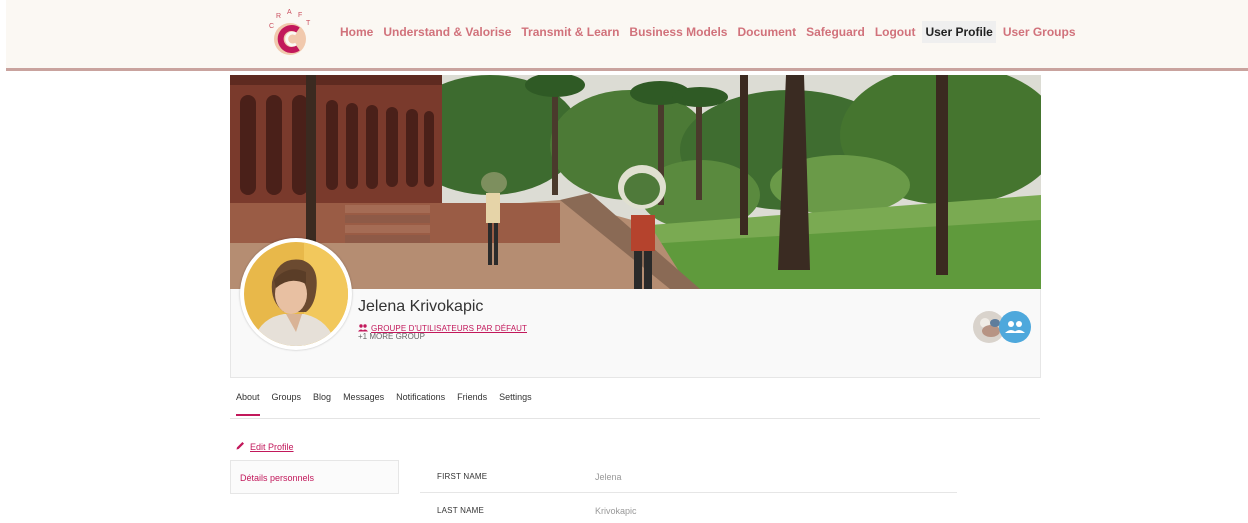 Image resolution: width=1248 pixels, height=523 pixels. Describe the element at coordinates (570, 32) in the screenshot. I see `nav-item-transmit-learn: Transmit & Learn` at that location.